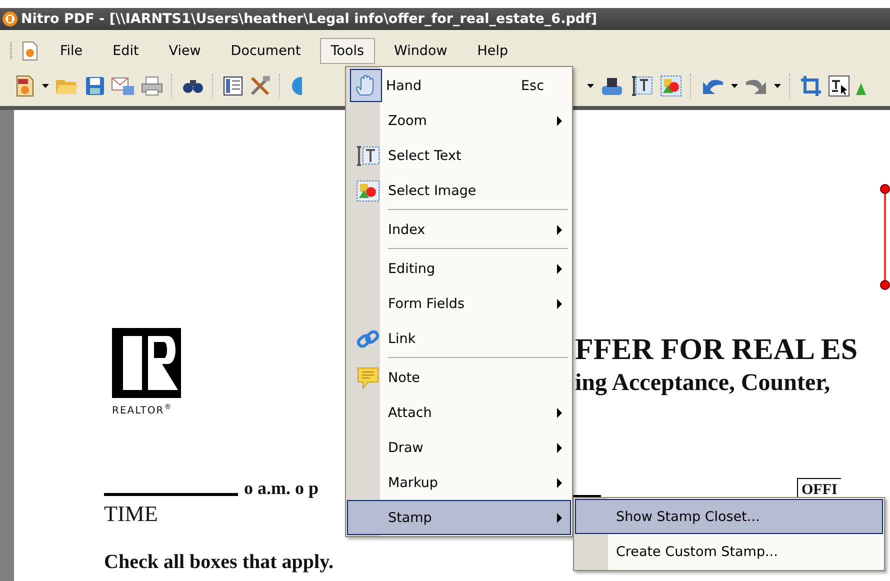  What do you see at coordinates (11, 51) in the screenshot?
I see `grip-icon` at bounding box center [11, 51].